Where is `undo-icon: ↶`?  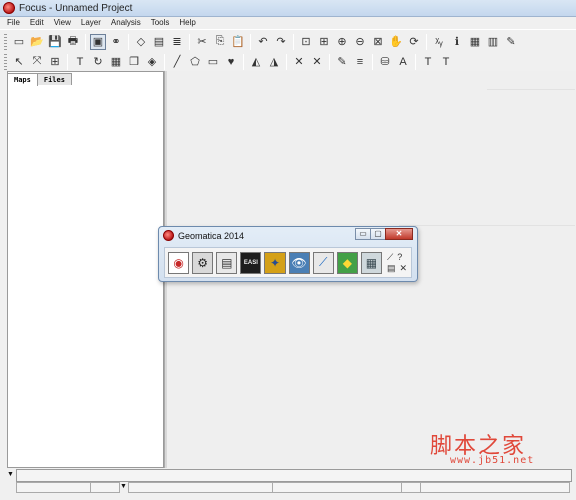
undo-icon: ↶ is located at coordinates (263, 42).